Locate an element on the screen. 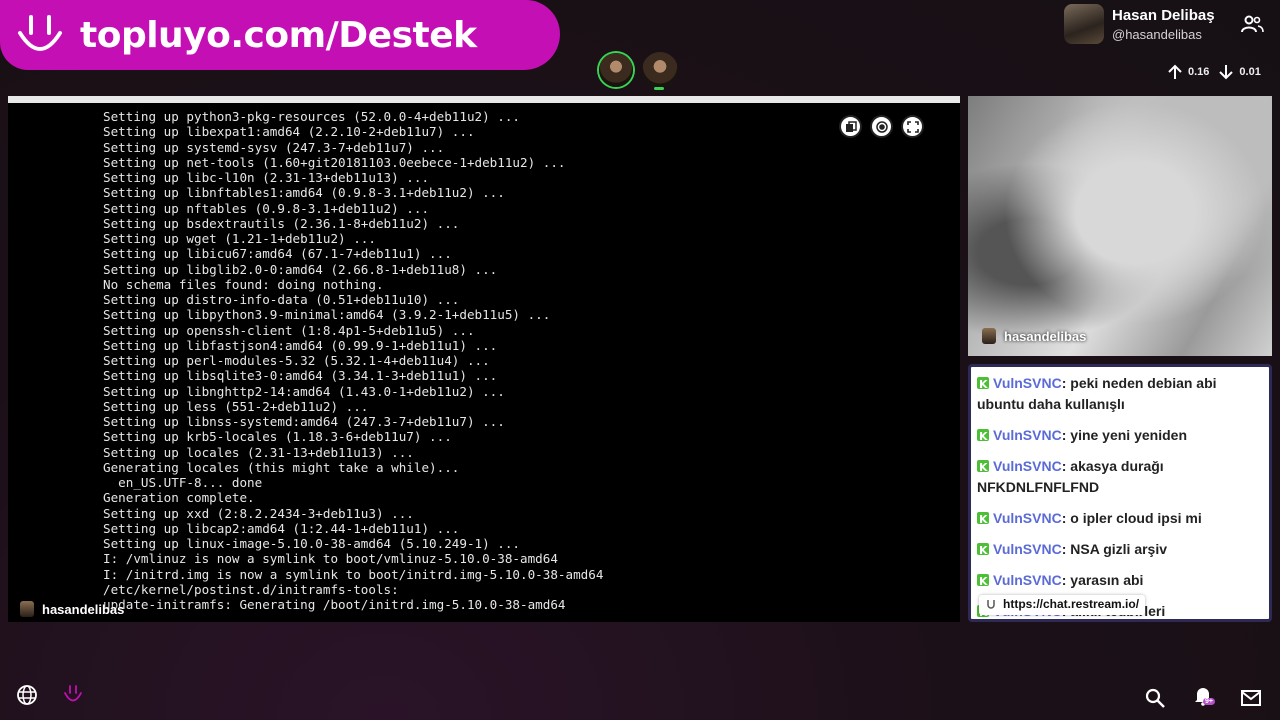  fullscreen-icon is located at coordinates (912, 126).